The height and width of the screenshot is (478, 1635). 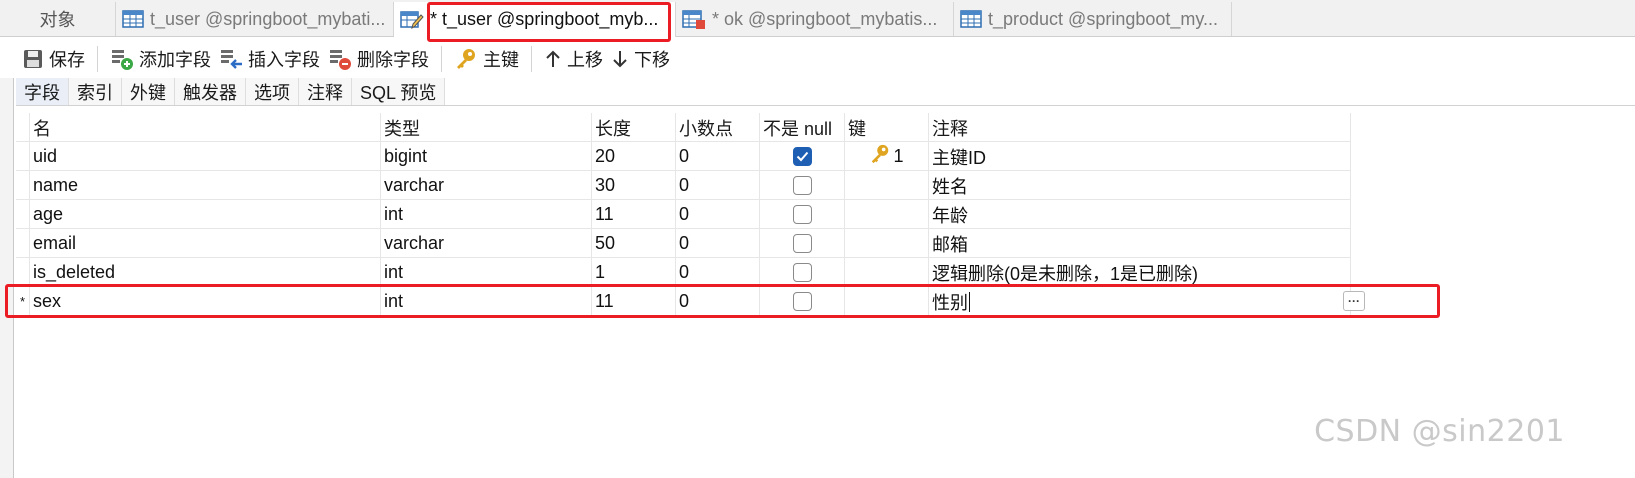 What do you see at coordinates (1439, 431) in the screenshot?
I see `watermark: CSDN @sin2201` at bounding box center [1439, 431].